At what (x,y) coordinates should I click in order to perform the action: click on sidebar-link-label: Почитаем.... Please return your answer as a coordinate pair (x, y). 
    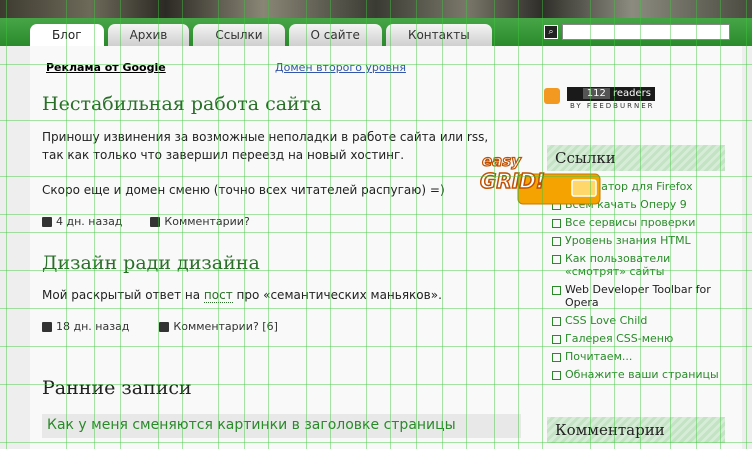
    Looking at the image, I should click on (599, 356).